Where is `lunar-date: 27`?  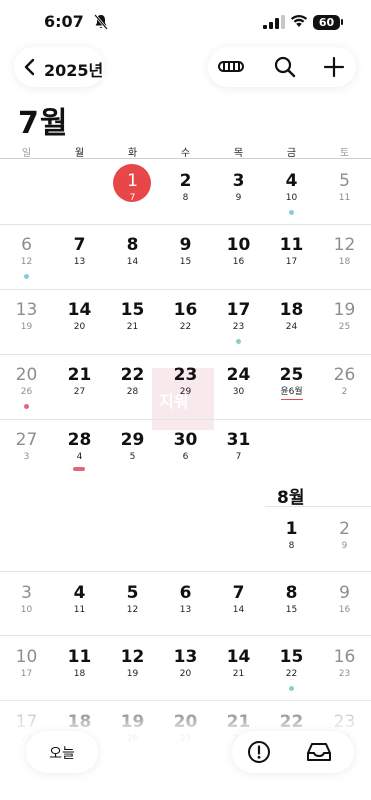 lunar-date: 27 is located at coordinates (79, 392).